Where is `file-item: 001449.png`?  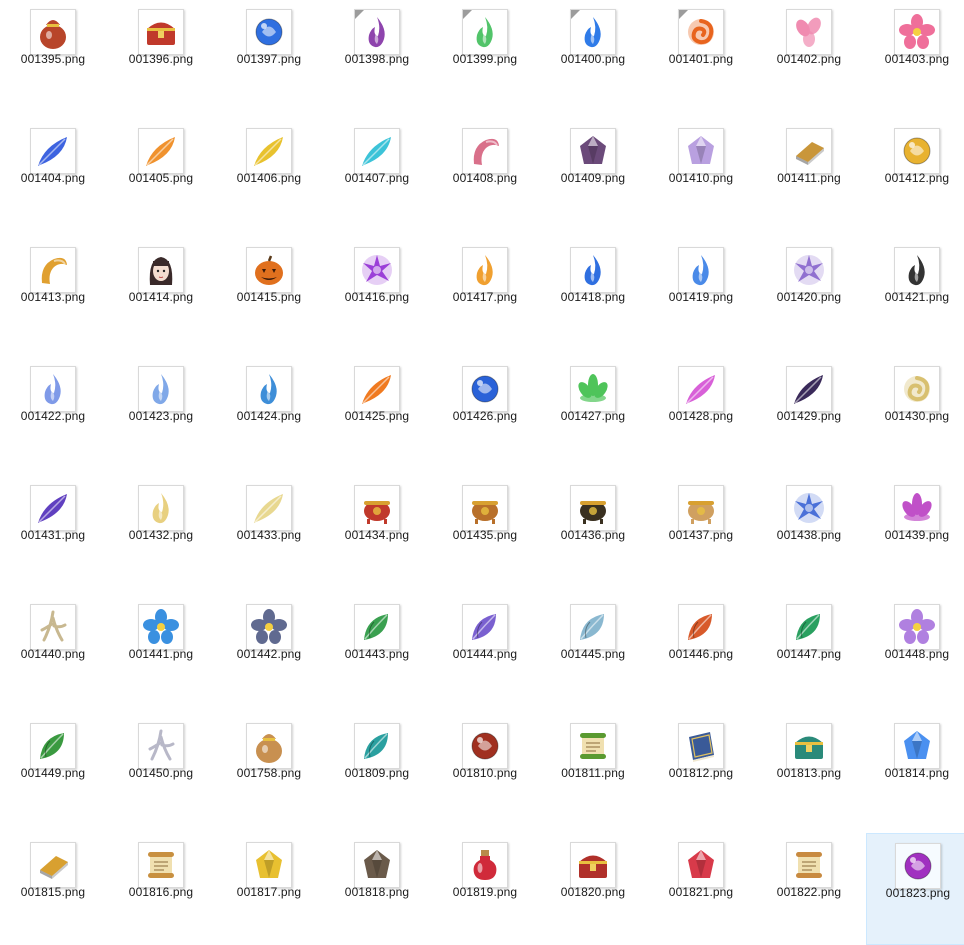
file-item: 001449.png is located at coordinates (53, 770).